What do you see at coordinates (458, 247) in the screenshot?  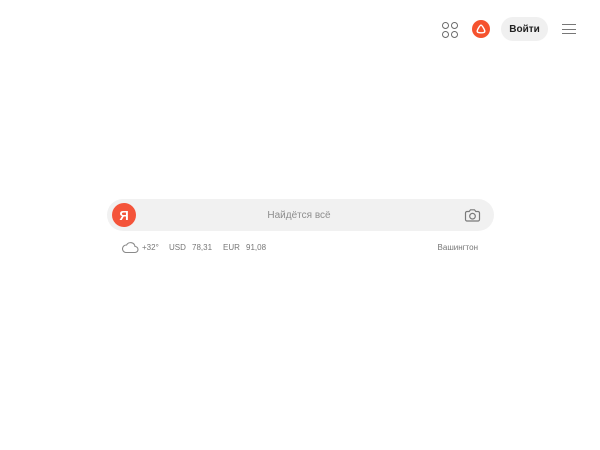 I see `city-link: Вашингтон` at bounding box center [458, 247].